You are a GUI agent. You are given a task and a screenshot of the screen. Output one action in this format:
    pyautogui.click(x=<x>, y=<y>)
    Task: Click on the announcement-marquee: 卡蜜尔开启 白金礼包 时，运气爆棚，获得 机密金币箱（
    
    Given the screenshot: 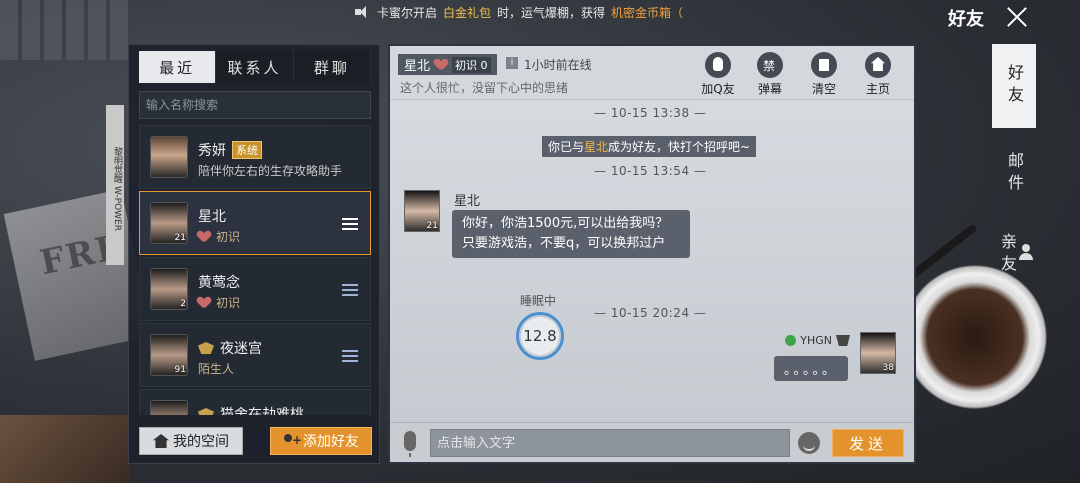 What is the action you would take?
    pyautogui.click(x=519, y=12)
    